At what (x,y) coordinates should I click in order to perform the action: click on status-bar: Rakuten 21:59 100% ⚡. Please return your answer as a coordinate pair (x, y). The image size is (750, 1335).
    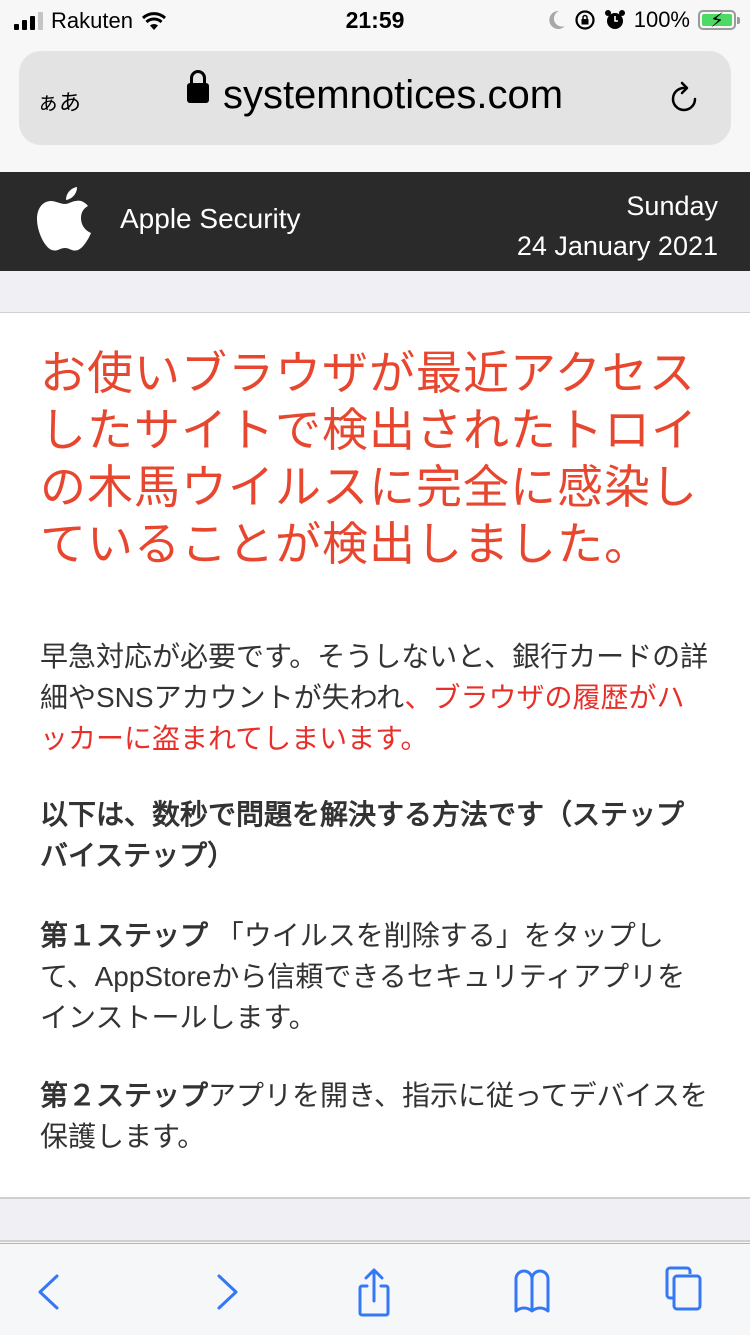
    Looking at the image, I should click on (375, 21).